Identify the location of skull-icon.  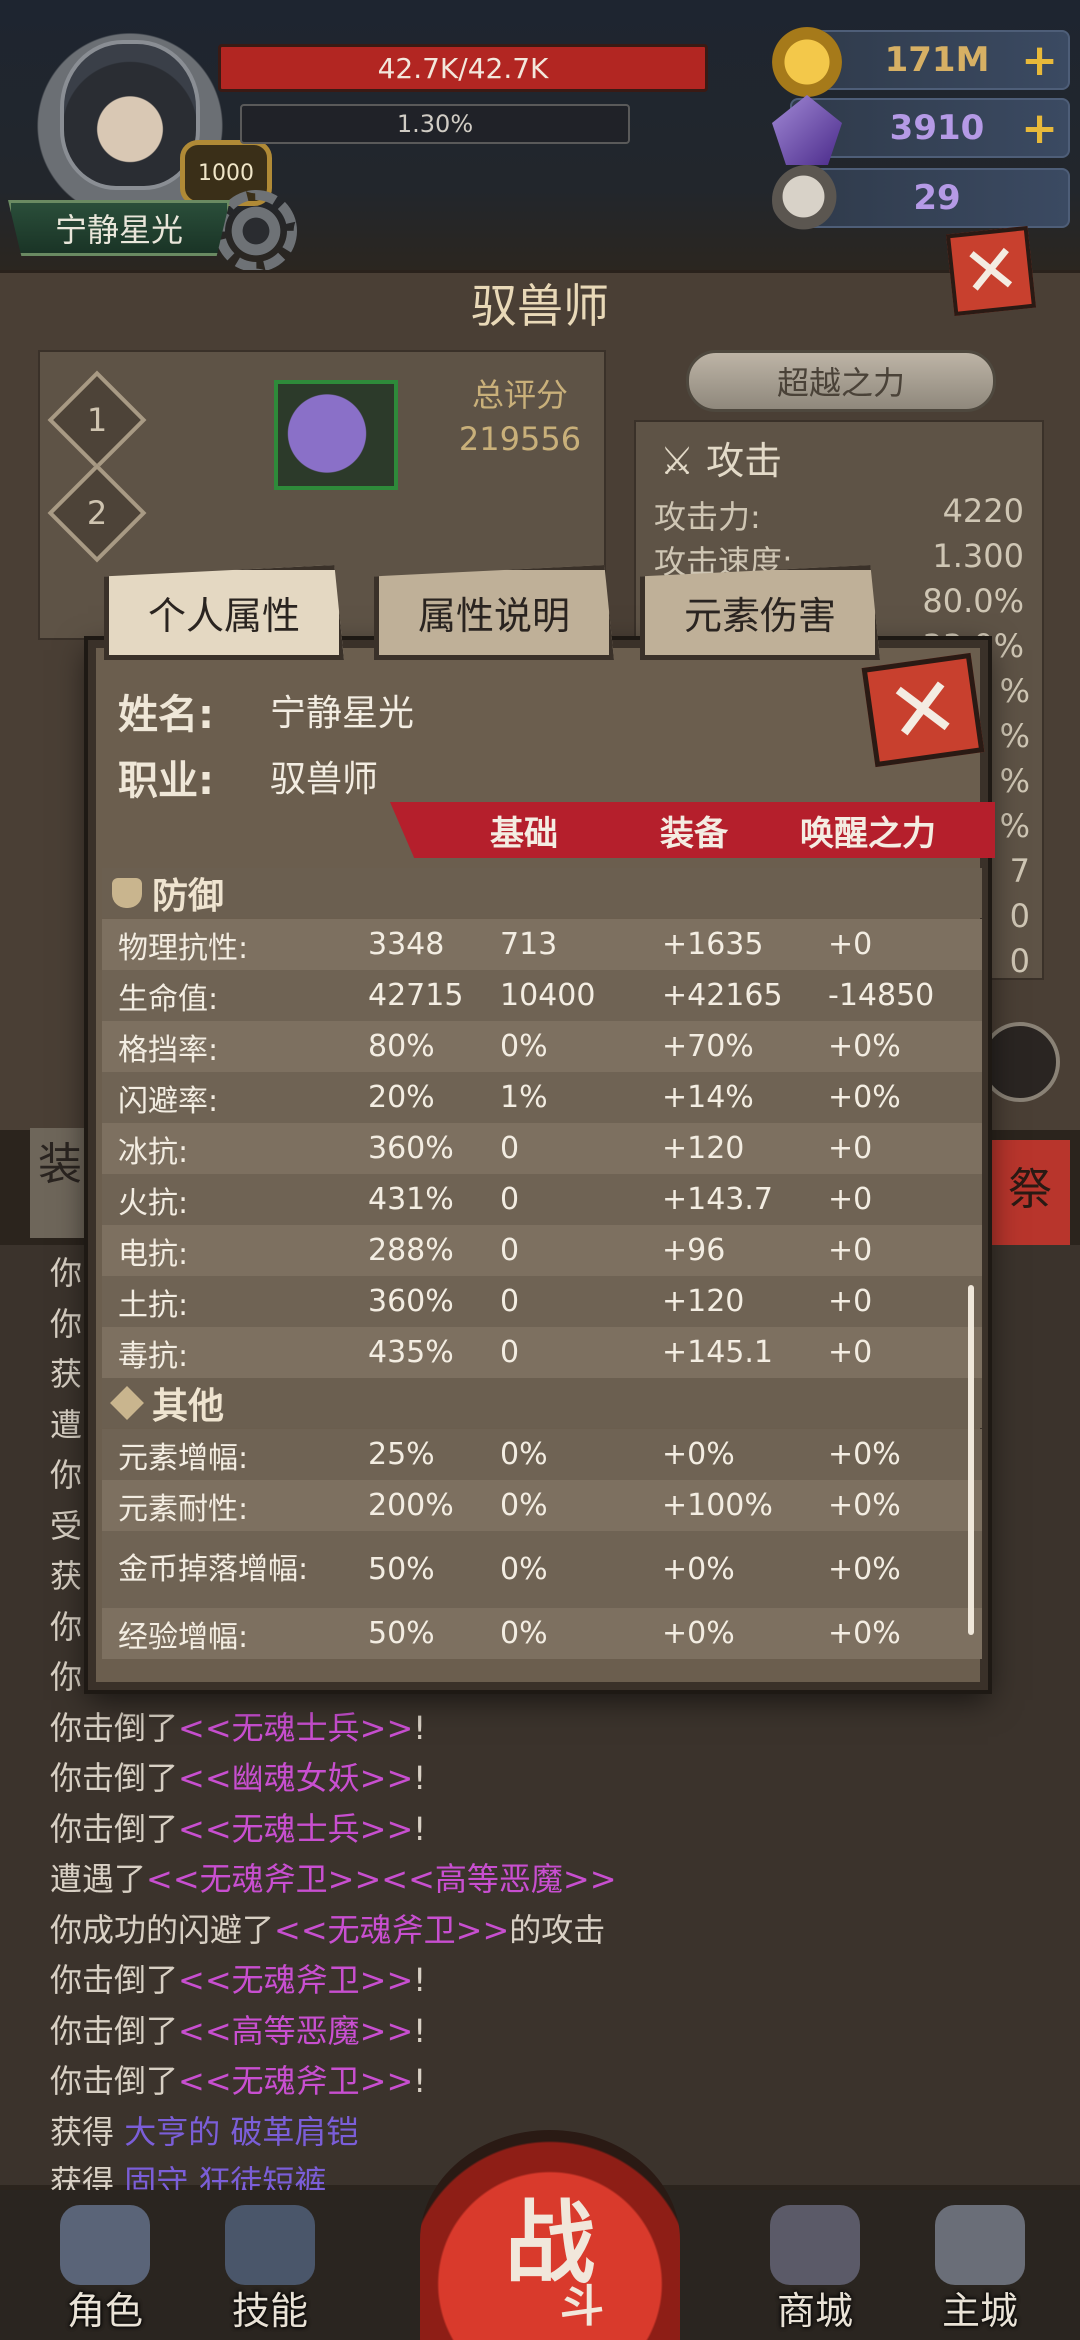
(807, 200).